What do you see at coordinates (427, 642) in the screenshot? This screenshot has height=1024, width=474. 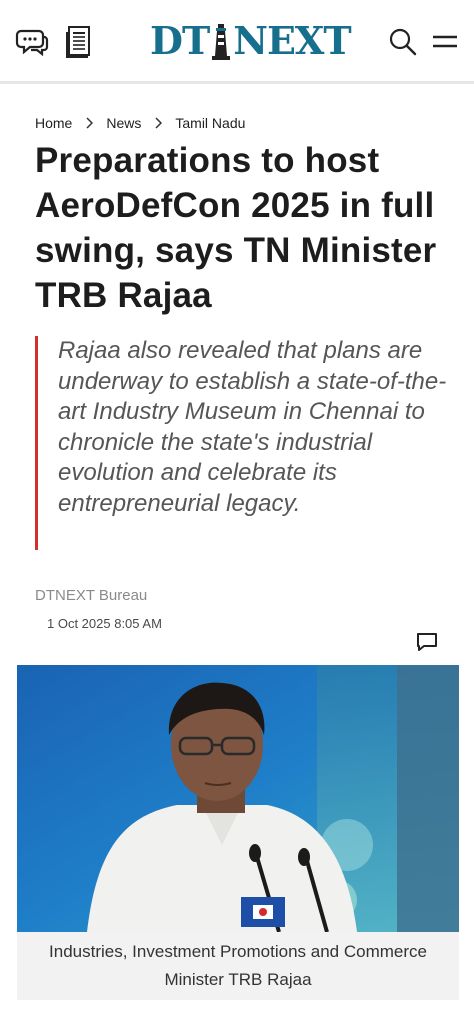 I see `comment-icon` at bounding box center [427, 642].